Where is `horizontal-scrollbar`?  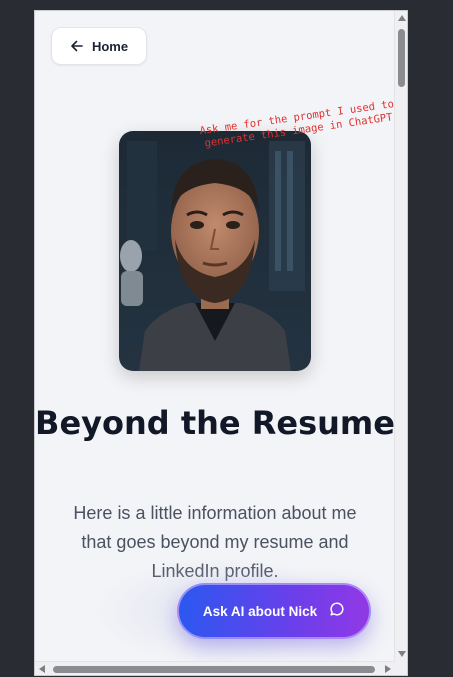 horizontal-scrollbar is located at coordinates (215, 668).